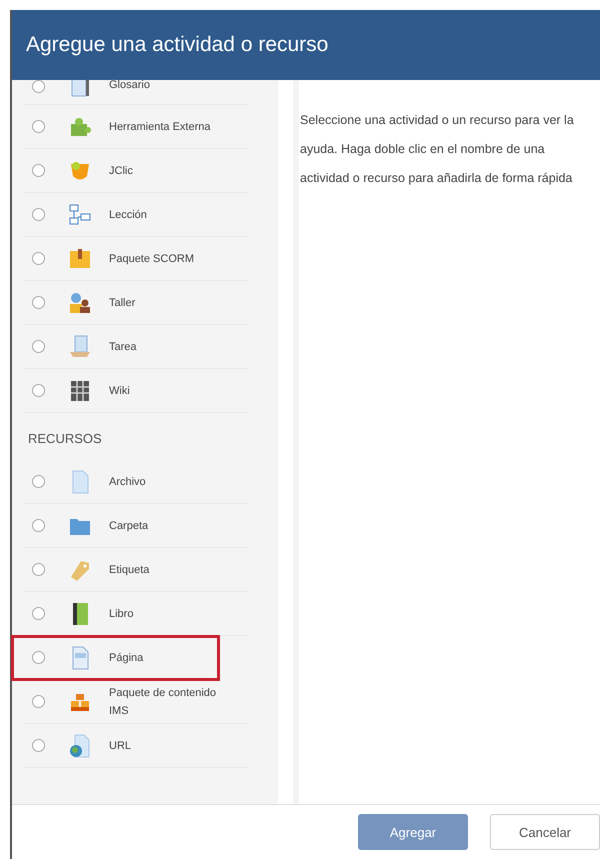  Describe the element at coordinates (65, 439) in the screenshot. I see `section-heading: RECURSOS` at that location.